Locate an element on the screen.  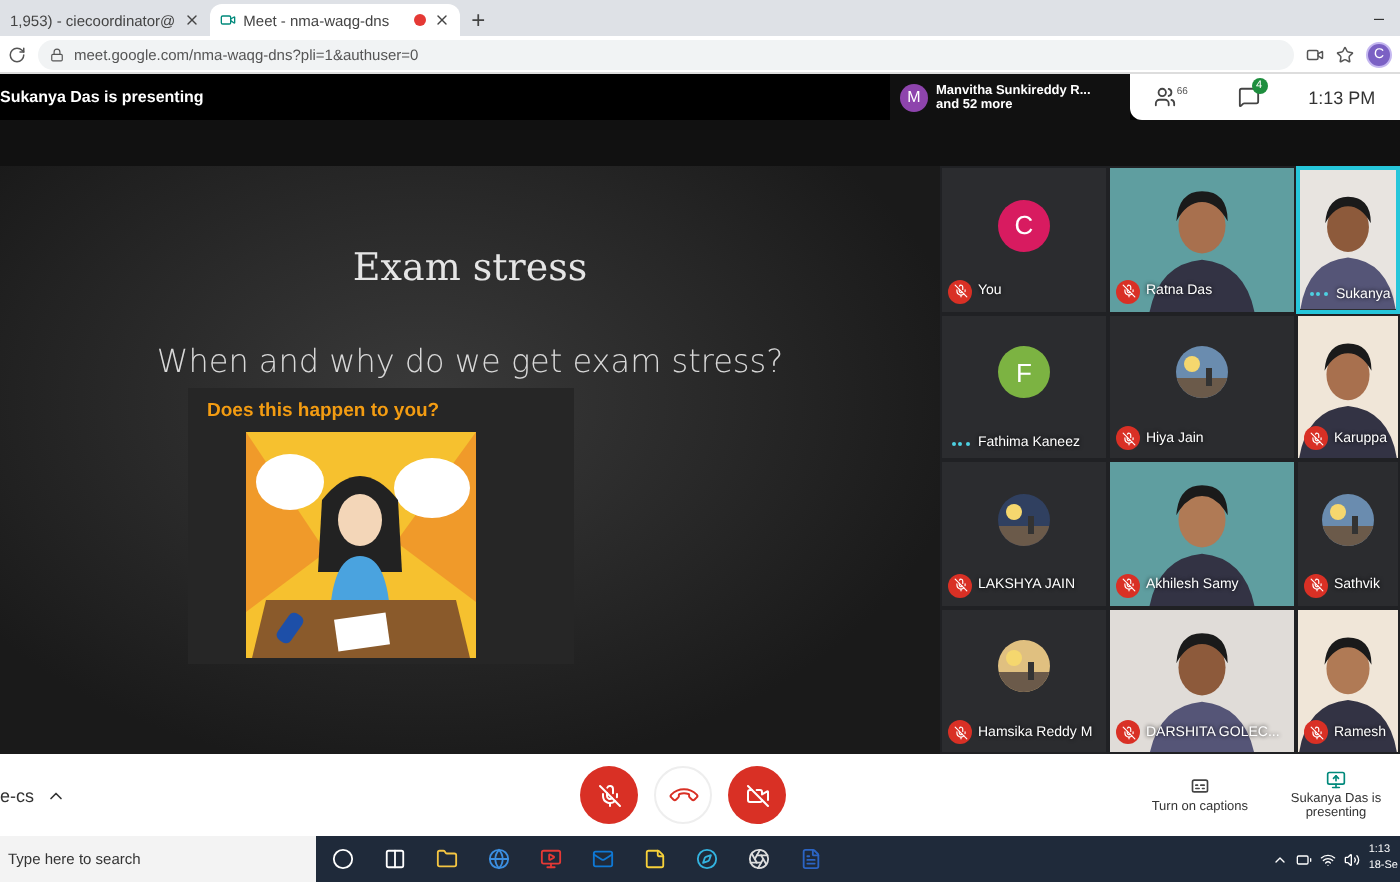
star-icon is located at coordinates (1345, 54).